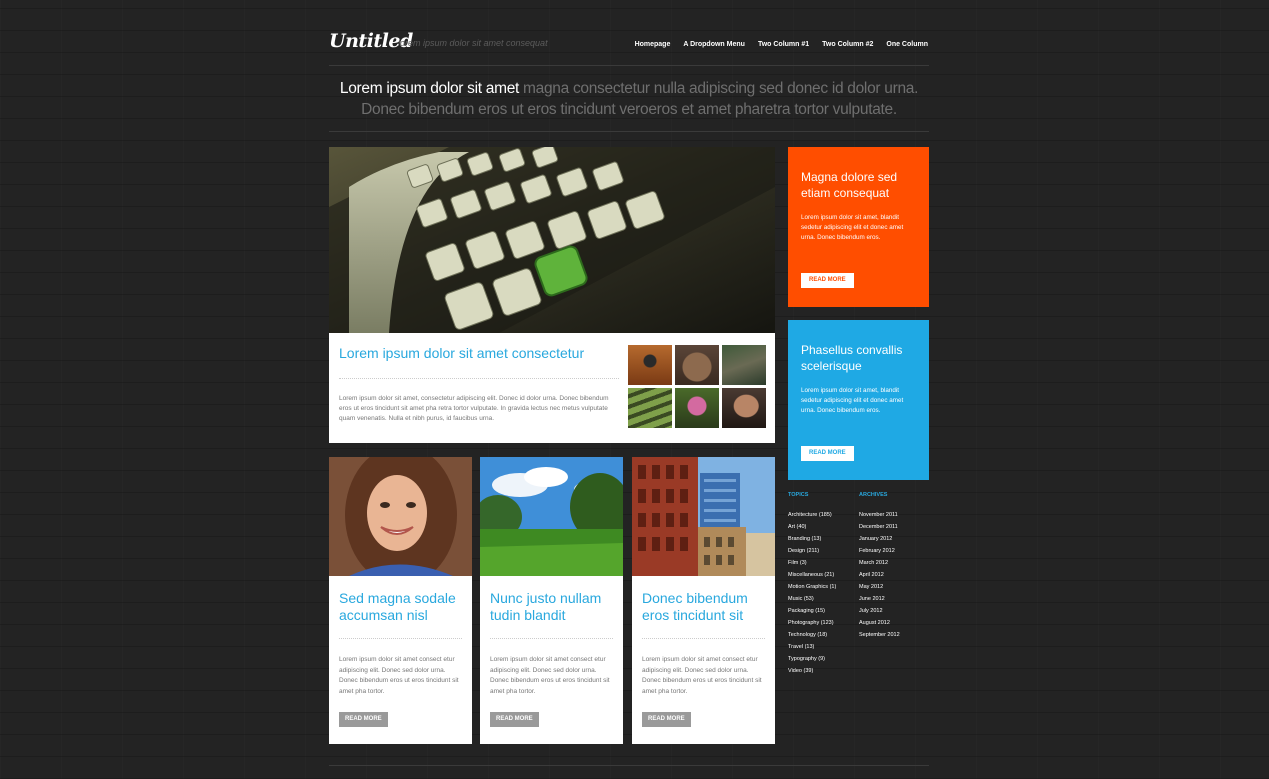 This screenshot has height=779, width=1269. What do you see at coordinates (429, 88) in the screenshot?
I see `intro-highlight: Lorem ipsum dolor sit amet` at bounding box center [429, 88].